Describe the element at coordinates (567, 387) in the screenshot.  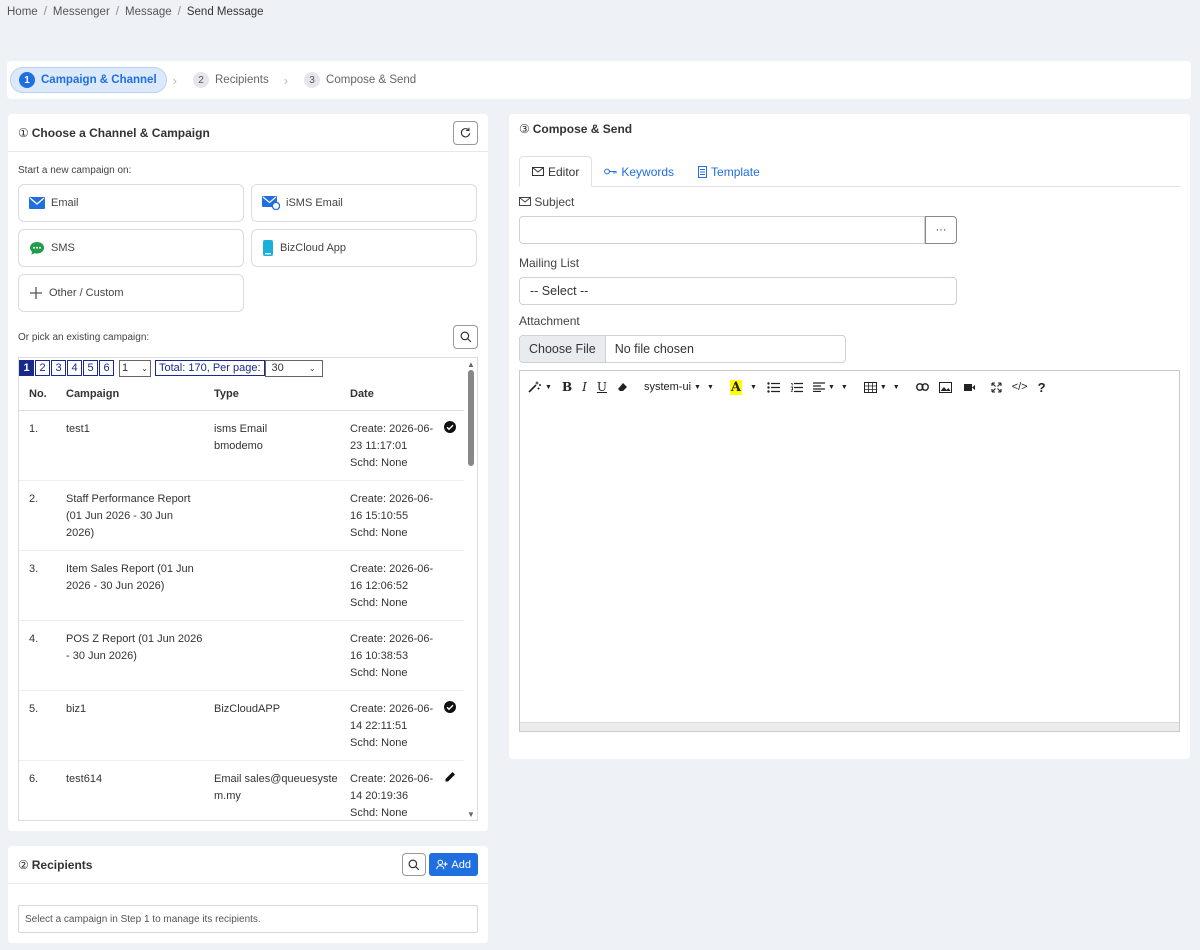
I see `bold-icon: B` at that location.